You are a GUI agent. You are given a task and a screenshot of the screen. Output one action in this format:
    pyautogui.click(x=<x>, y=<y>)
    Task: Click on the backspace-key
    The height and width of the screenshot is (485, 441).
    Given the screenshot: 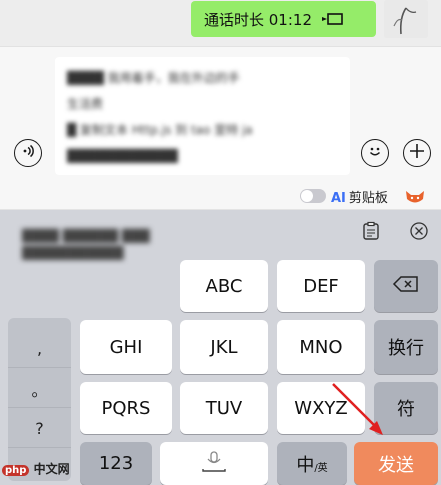 What is the action you would take?
    pyautogui.click(x=406, y=286)
    